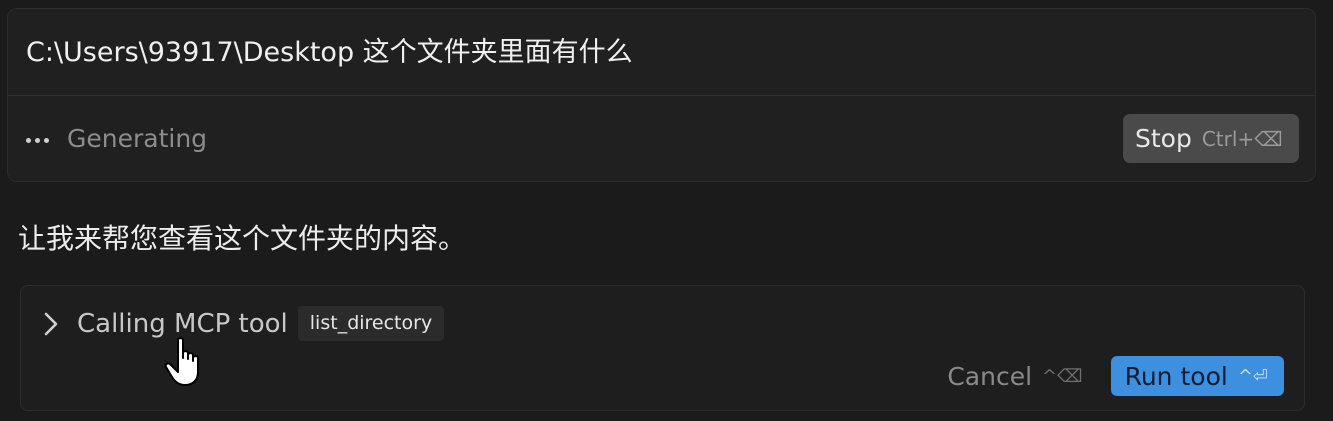  What do you see at coordinates (329, 52) in the screenshot?
I see `user-prompt-text: C:\Users\93917\Desktop 这个文件夹里面有什么` at bounding box center [329, 52].